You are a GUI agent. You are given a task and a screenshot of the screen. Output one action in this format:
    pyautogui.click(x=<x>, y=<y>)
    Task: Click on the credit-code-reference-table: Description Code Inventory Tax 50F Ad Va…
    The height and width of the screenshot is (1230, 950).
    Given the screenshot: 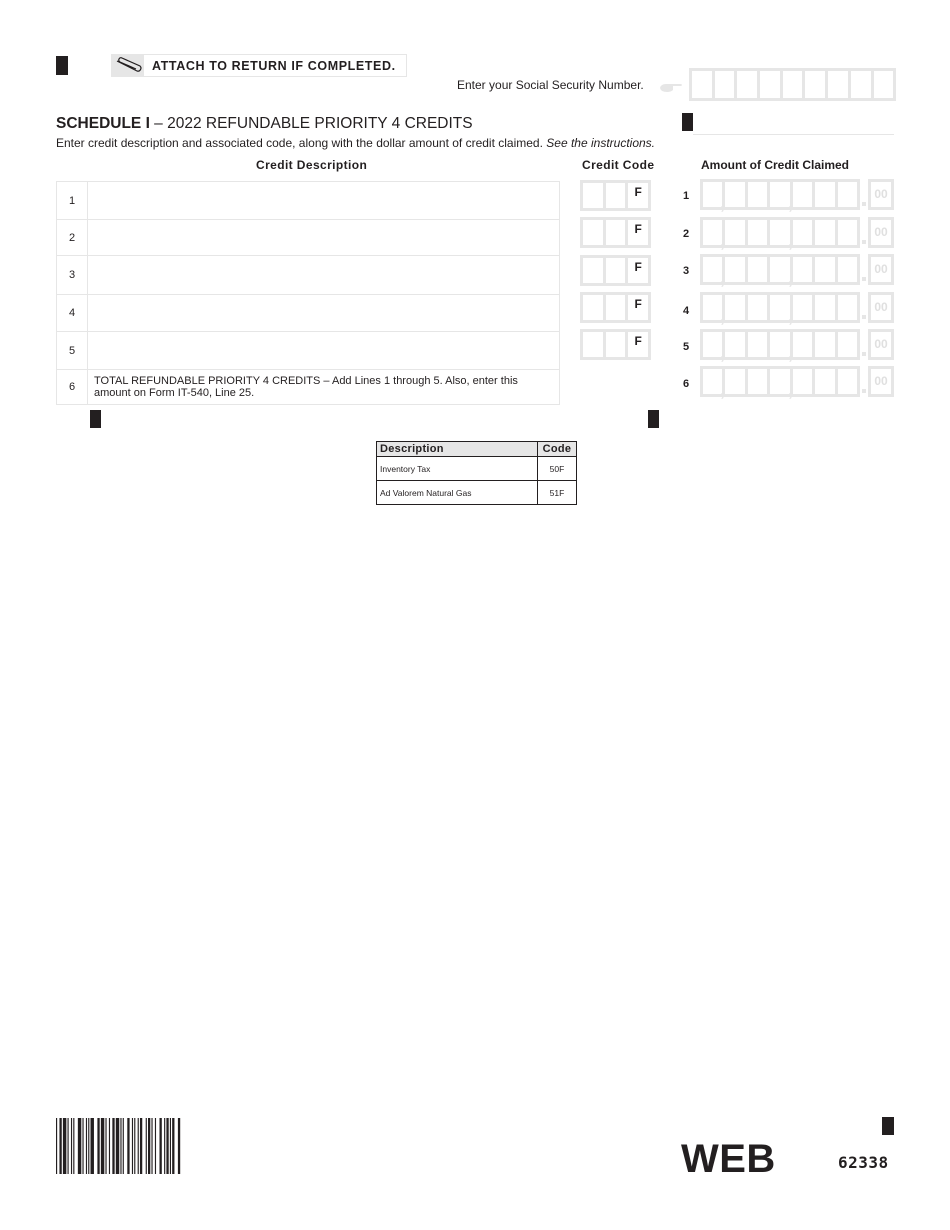 What is the action you would take?
    pyautogui.click(x=476, y=473)
    